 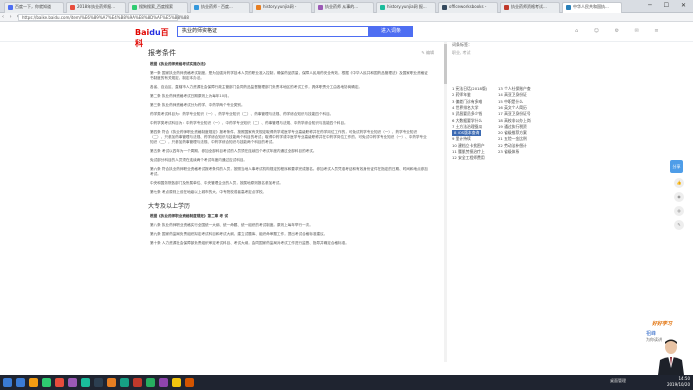 I want to click on hot-list-item: 23 省级体系, so click(x=508, y=152).